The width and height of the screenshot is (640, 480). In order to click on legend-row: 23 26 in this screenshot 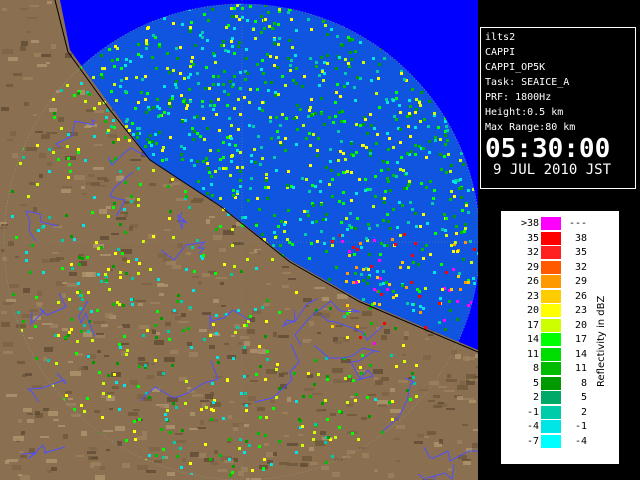, I will do `click(548, 296)`.